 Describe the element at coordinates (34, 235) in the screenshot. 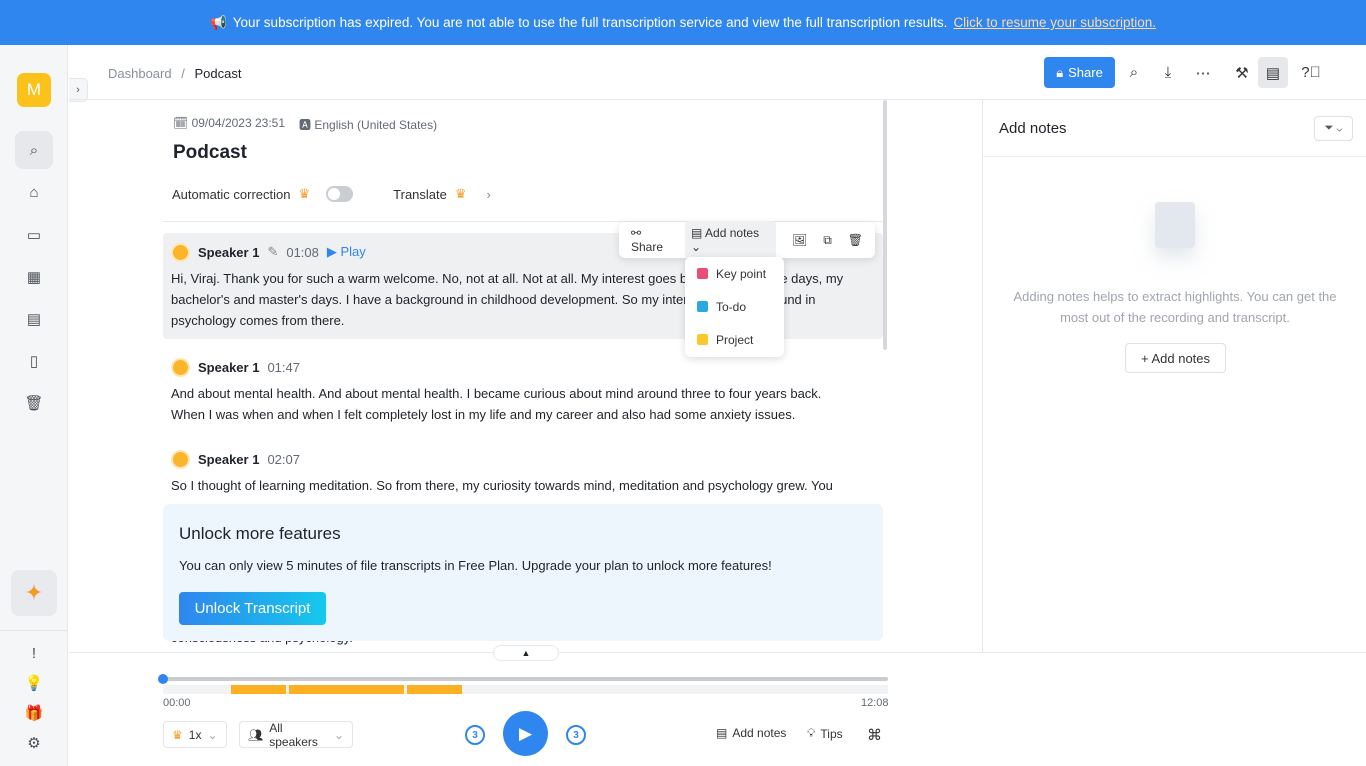

I see `folder-icon: ▭` at that location.